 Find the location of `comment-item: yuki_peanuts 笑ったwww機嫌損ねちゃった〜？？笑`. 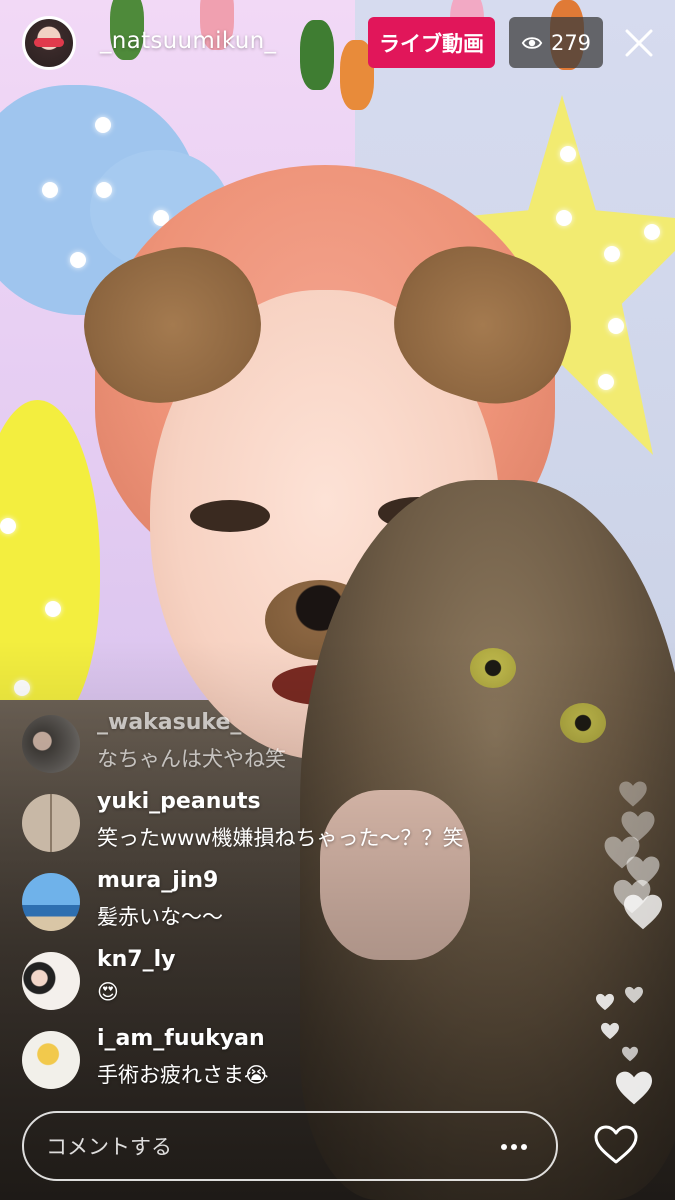

comment-item: yuki_peanuts 笑ったwww機嫌損ねちゃった〜？？笑 is located at coordinates (302, 828).